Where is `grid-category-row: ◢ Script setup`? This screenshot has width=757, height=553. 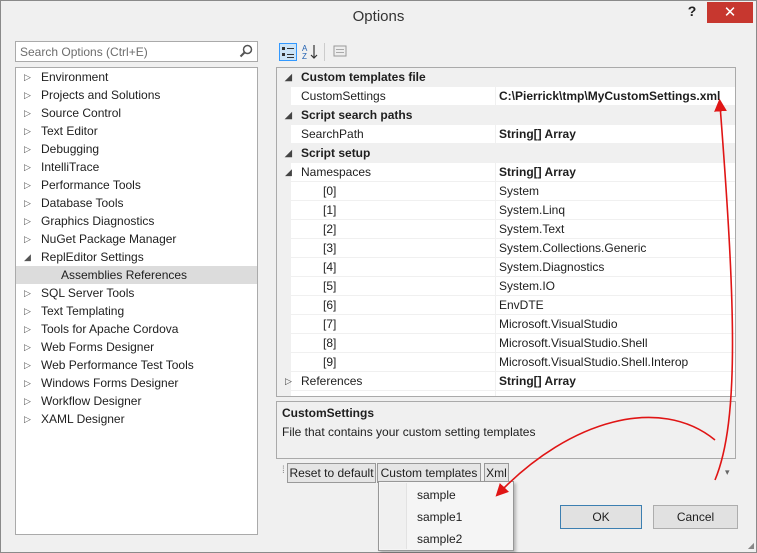 grid-category-row: ◢ Script setup is located at coordinates (506, 153).